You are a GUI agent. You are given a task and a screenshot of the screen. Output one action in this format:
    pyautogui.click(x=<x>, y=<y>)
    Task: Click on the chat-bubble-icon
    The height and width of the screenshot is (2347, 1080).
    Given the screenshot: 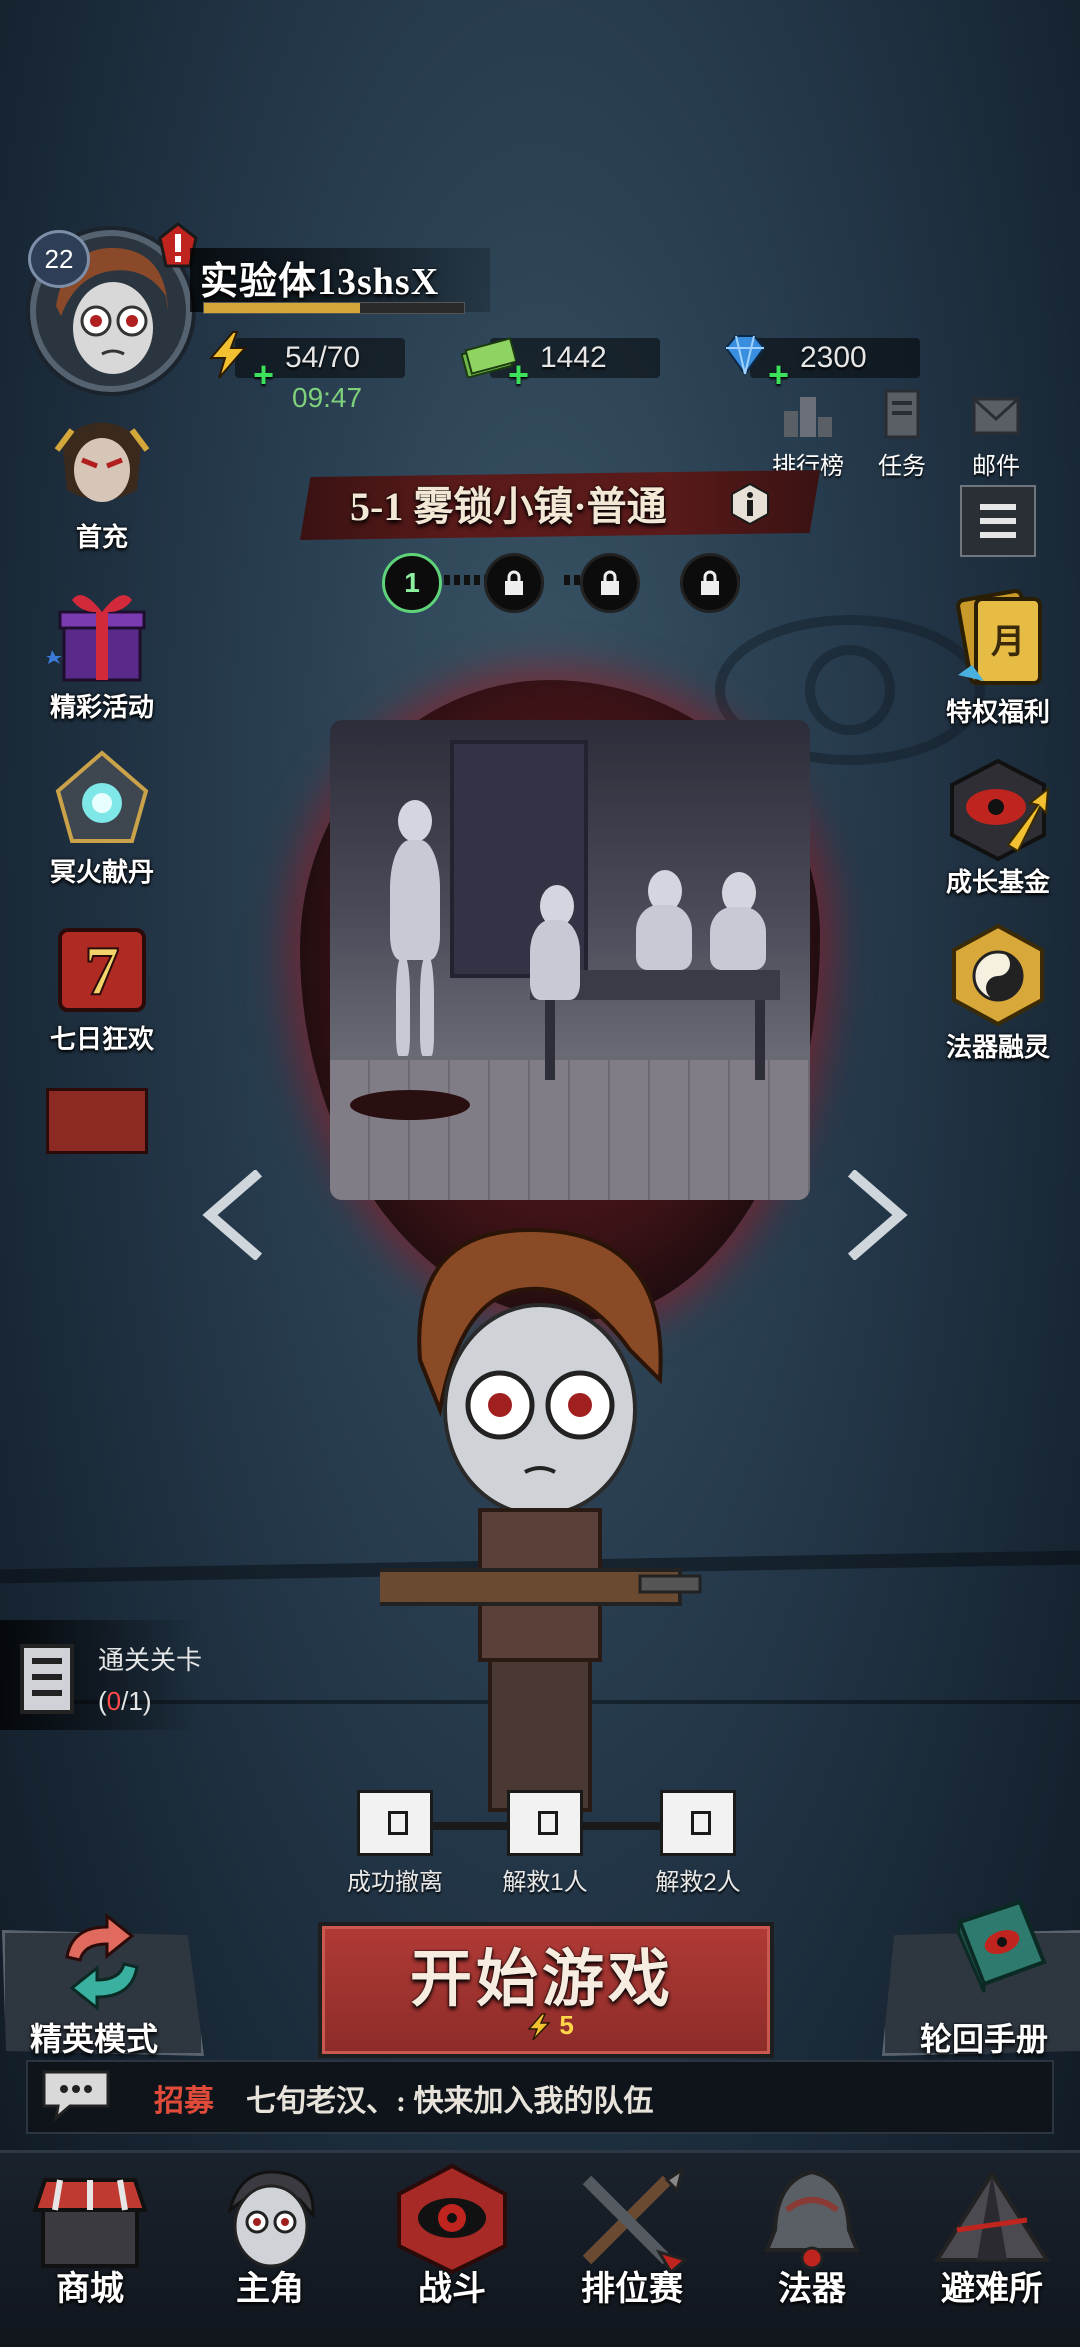 What is the action you would take?
    pyautogui.click(x=76, y=2095)
    